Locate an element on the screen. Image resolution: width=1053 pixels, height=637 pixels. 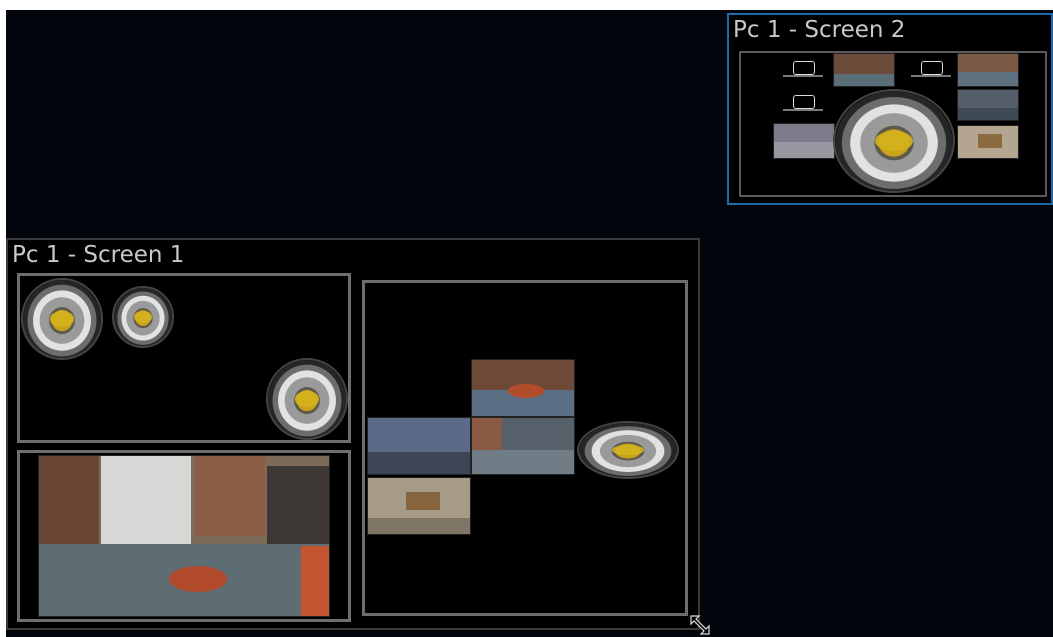
screen-2-frame: Pc 1 - Screen 2 is located at coordinates (890, 109).